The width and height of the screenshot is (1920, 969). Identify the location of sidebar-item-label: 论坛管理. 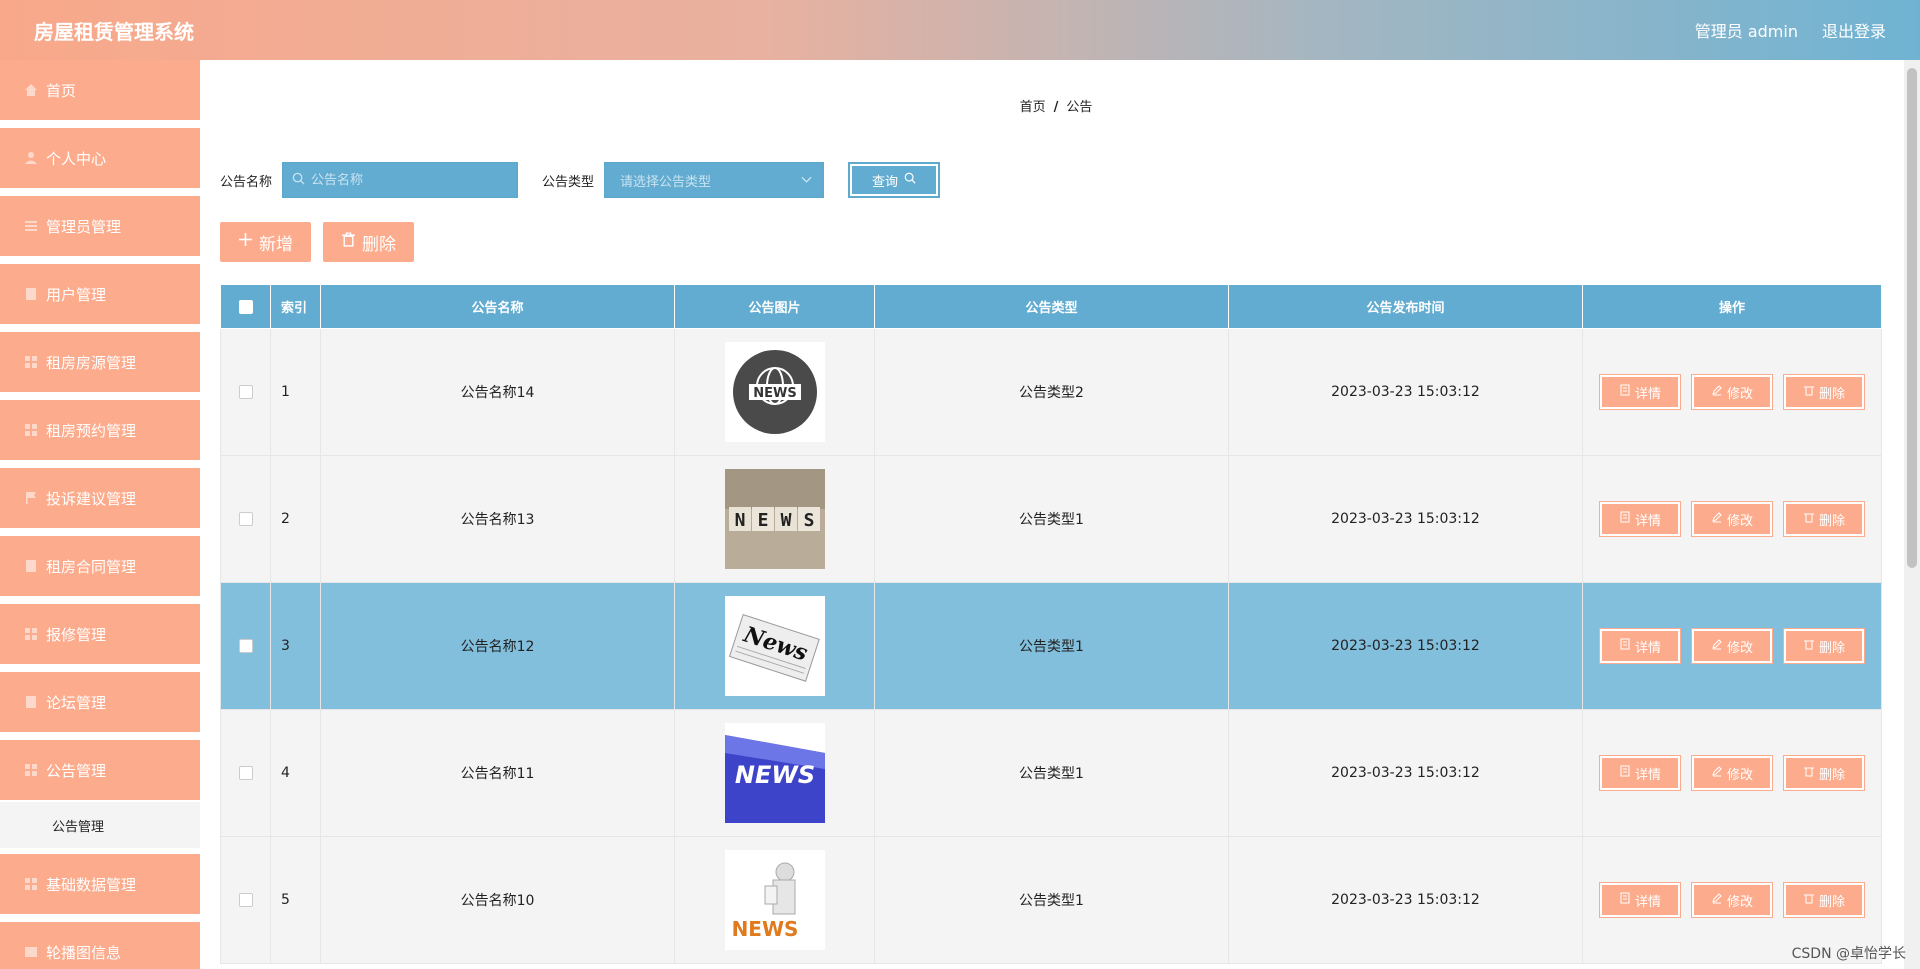
(76, 702).